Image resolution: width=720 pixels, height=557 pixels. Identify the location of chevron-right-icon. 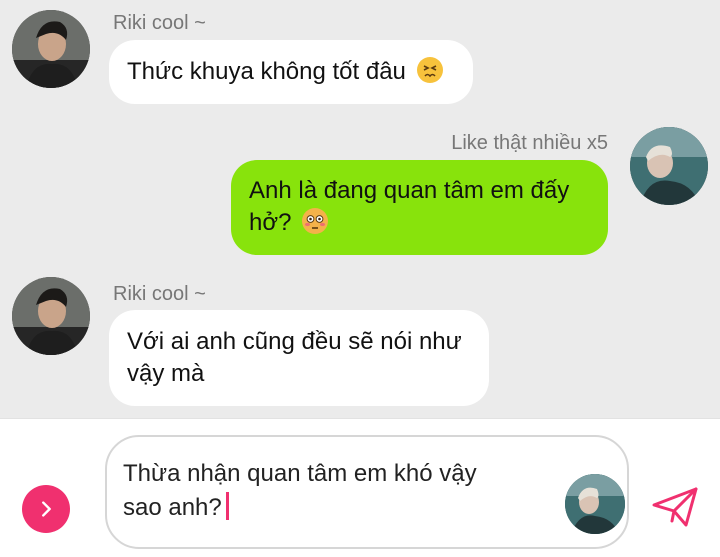
(46, 509).